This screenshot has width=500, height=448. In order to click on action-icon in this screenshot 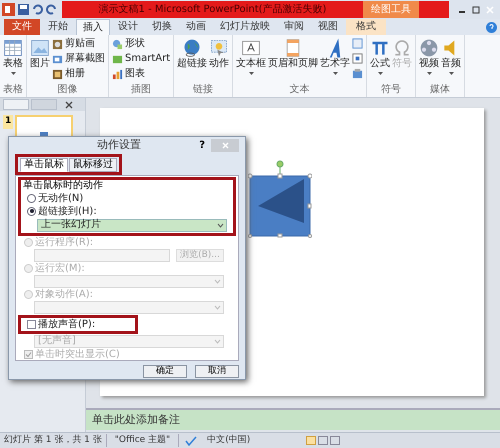, I will do `click(219, 48)`.